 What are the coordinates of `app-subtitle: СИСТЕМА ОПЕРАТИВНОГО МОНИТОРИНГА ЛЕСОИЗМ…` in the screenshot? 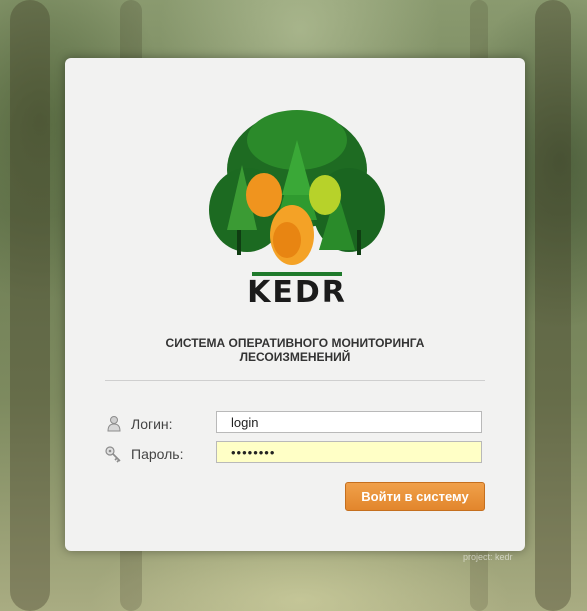 It's located at (295, 350).